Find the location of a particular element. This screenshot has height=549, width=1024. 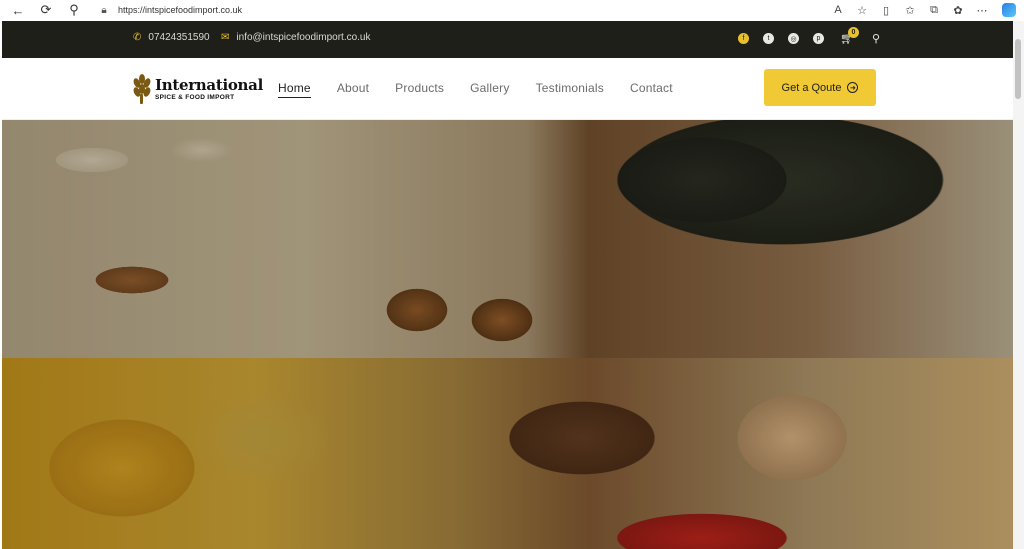

instagram-icon: ◎ is located at coordinates (793, 38).